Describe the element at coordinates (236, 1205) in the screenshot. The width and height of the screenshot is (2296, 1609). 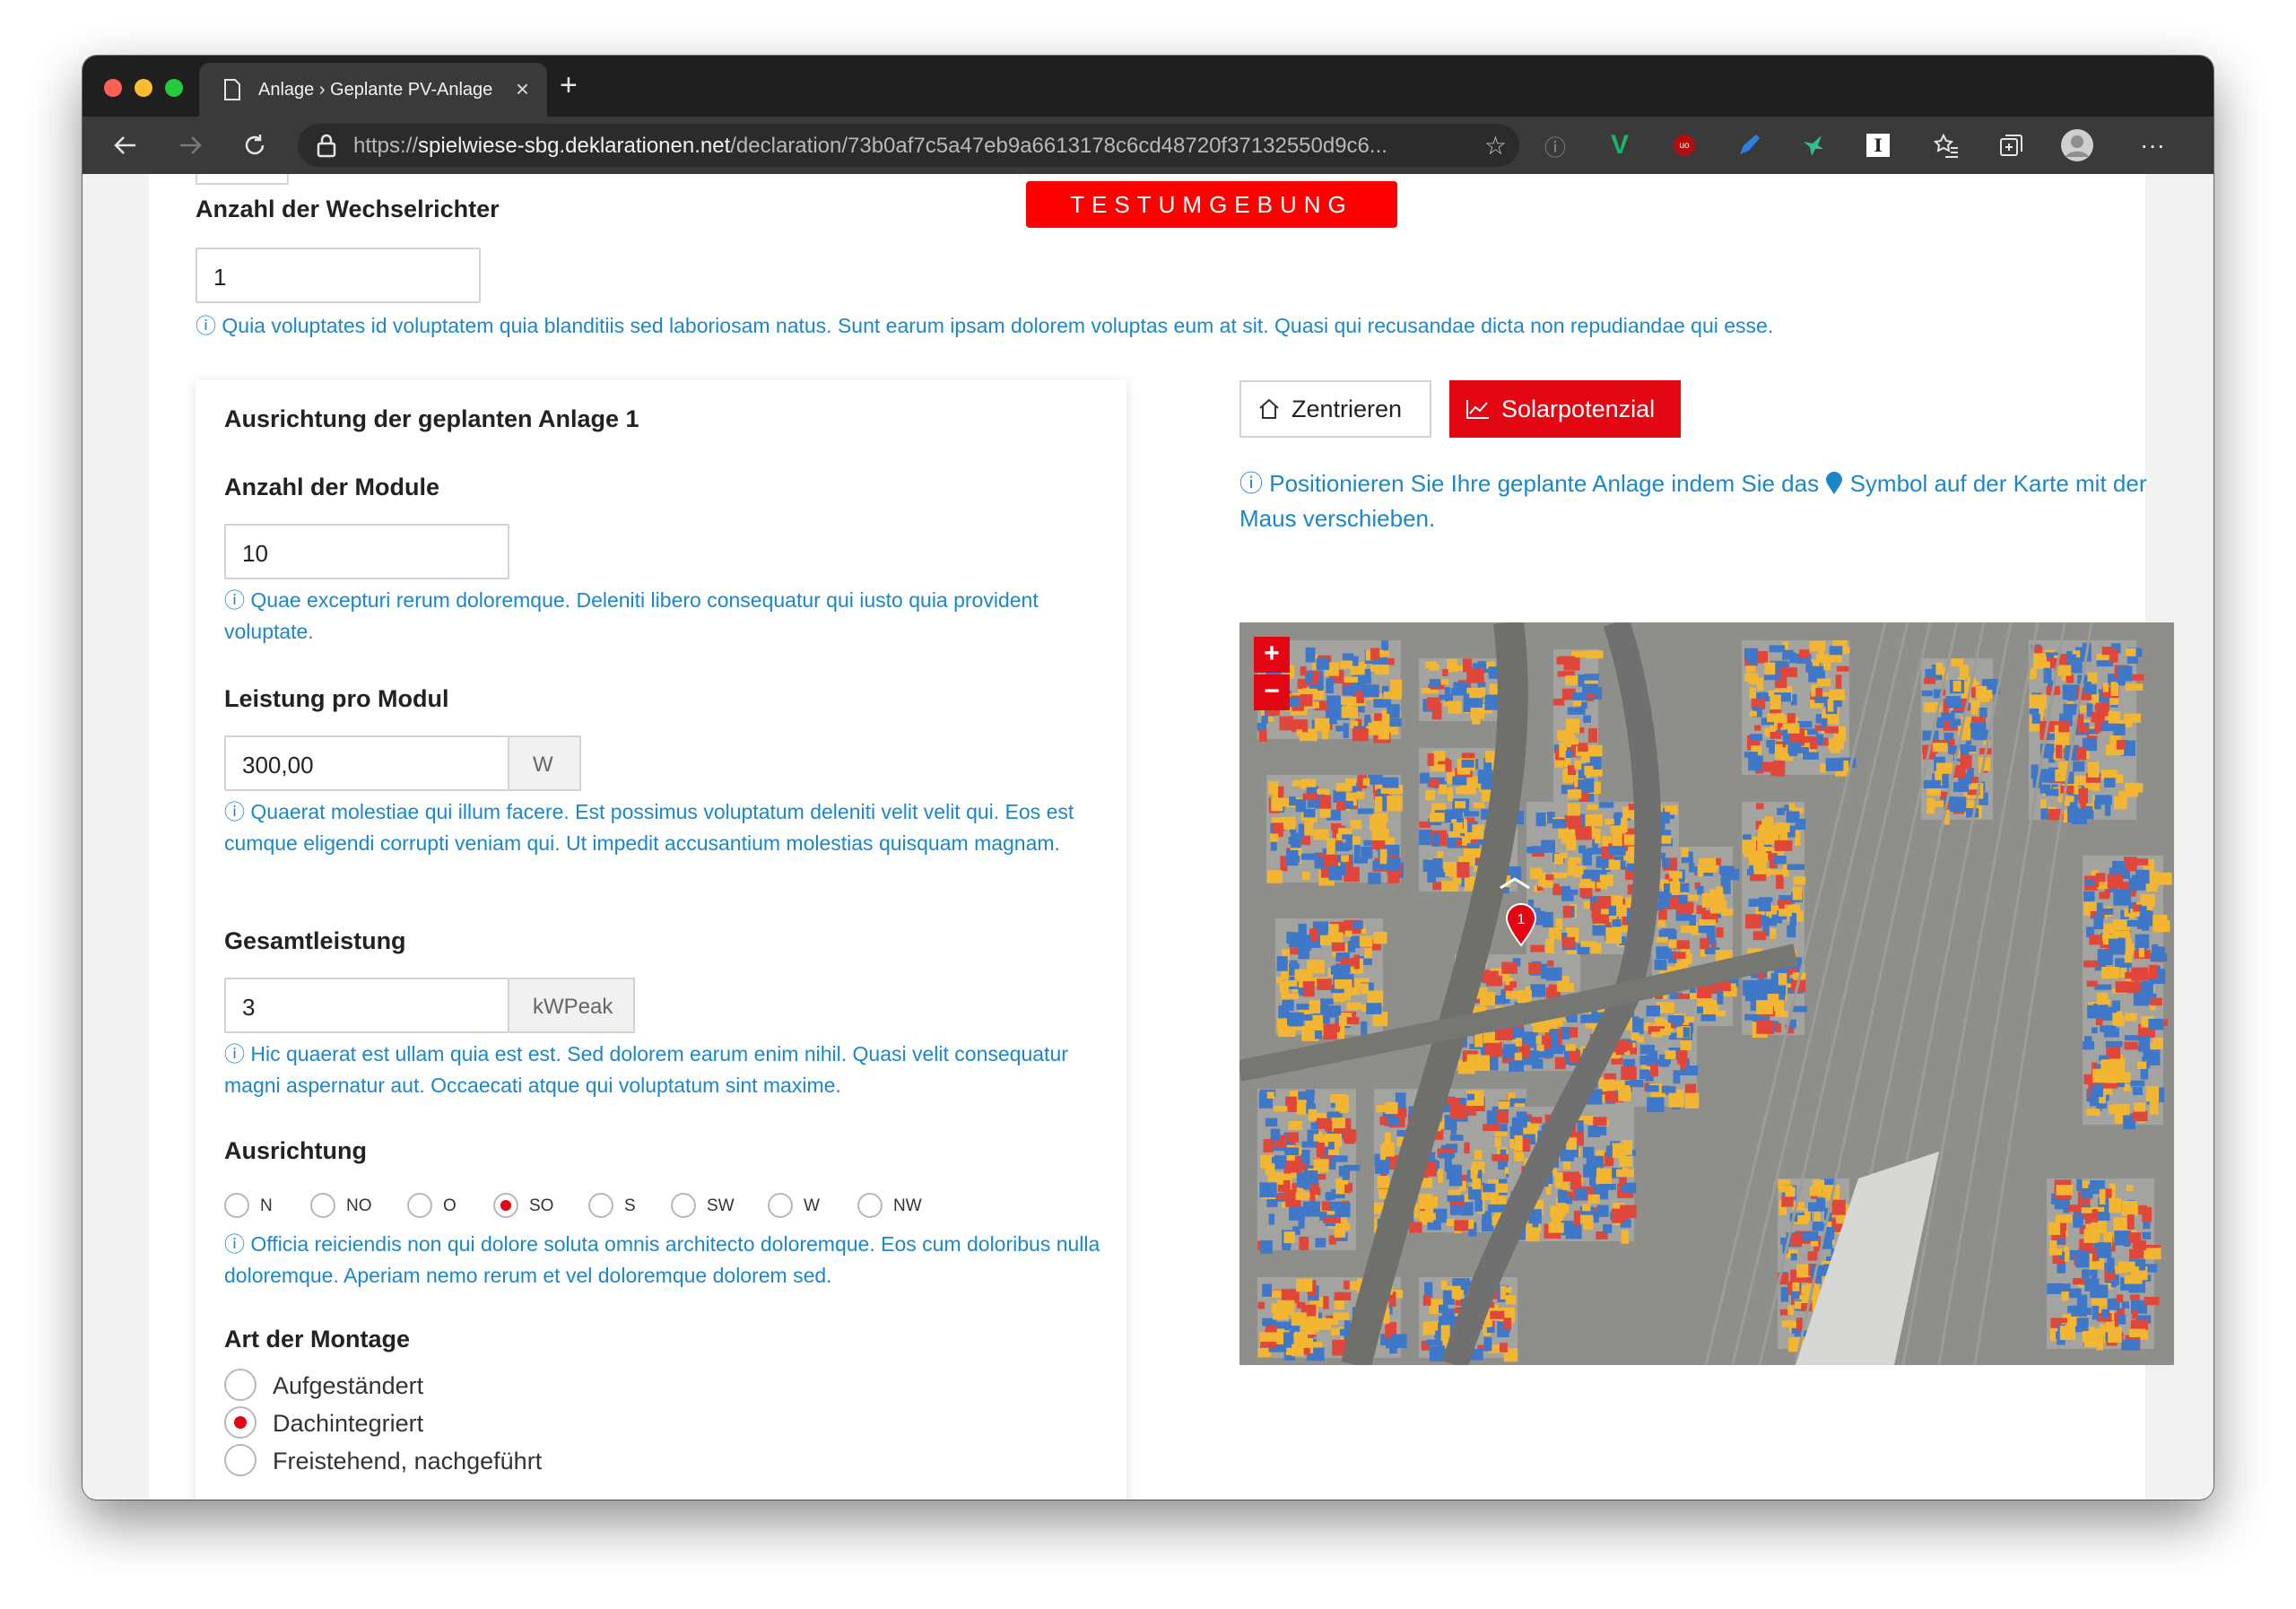
I see `orientation-radio-n` at that location.